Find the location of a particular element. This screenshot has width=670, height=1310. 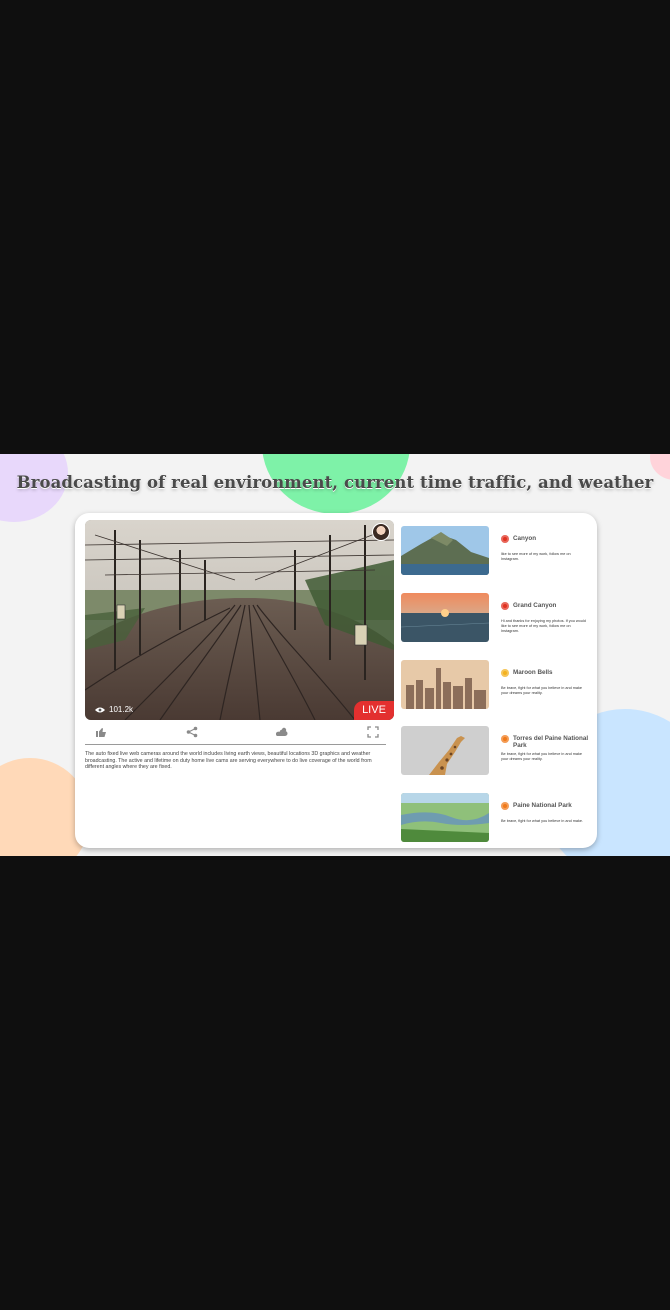

yellow-pin-icon is located at coordinates (505, 673).